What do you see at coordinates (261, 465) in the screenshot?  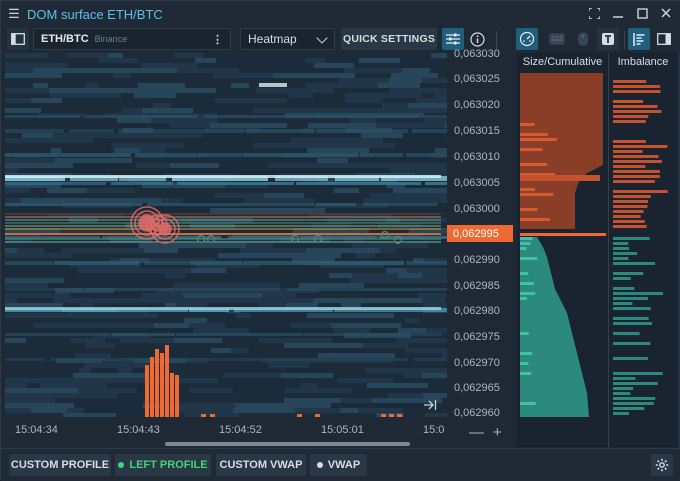 I see `custom-vwap-button: CUSTOM VWAP` at bounding box center [261, 465].